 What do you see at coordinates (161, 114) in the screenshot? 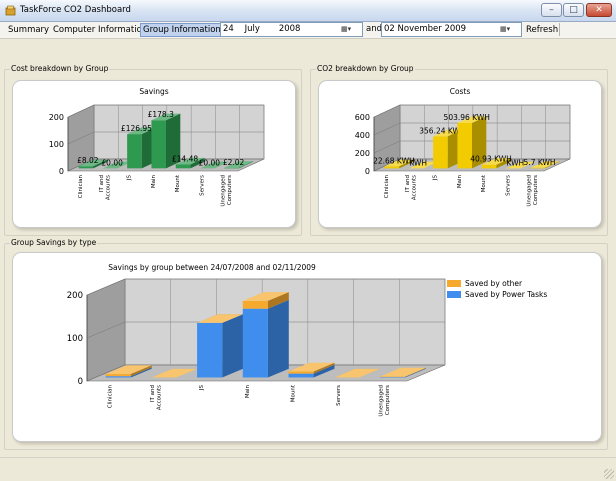
I see `data-label: £178.3` at bounding box center [161, 114].